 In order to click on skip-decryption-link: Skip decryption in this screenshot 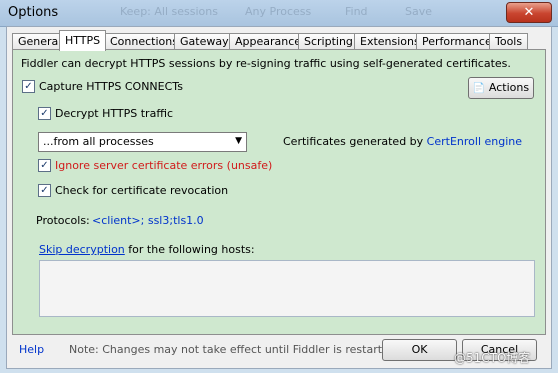, I will do `click(82, 249)`.